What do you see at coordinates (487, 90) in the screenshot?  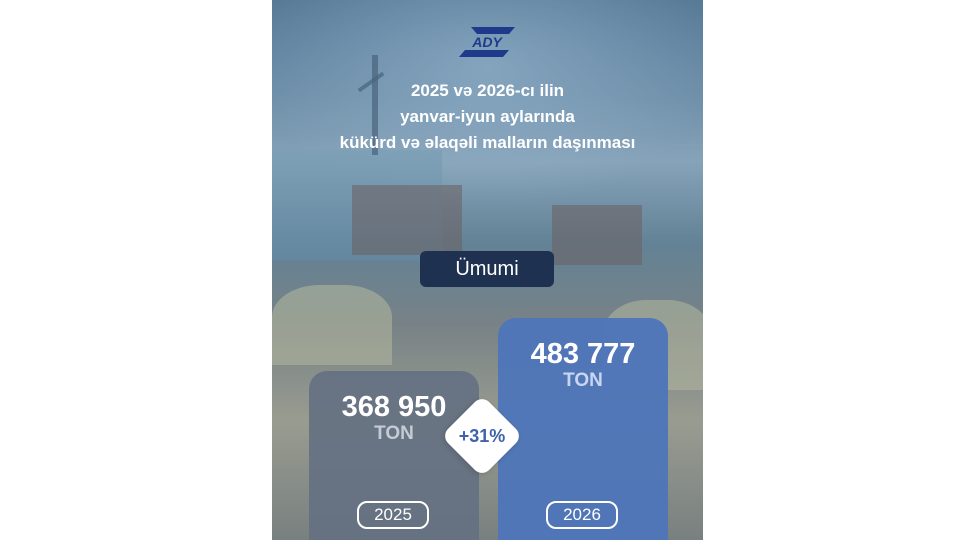 I see `title-line-1: 2025 və 2026-cı ilin` at bounding box center [487, 90].